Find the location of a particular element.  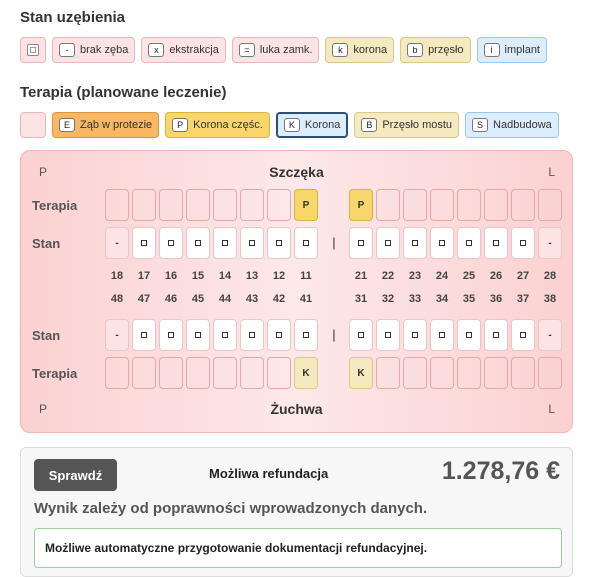

tooth-number: 11 is located at coordinates (306, 276).